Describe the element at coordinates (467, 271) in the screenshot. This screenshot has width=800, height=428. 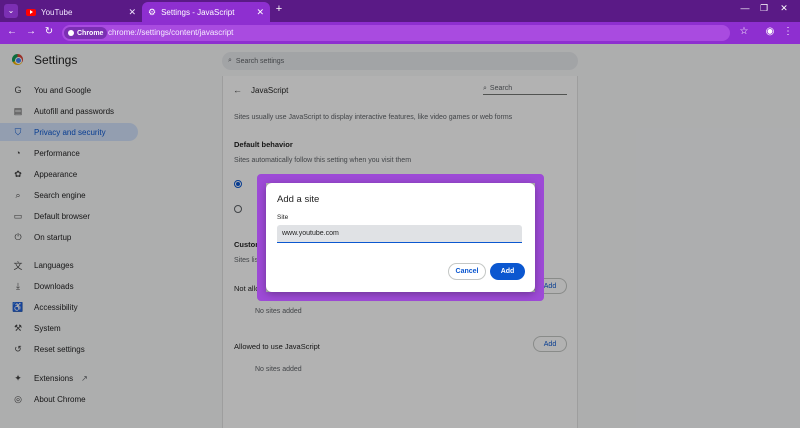
I see `cancel-button: Cancel` at that location.